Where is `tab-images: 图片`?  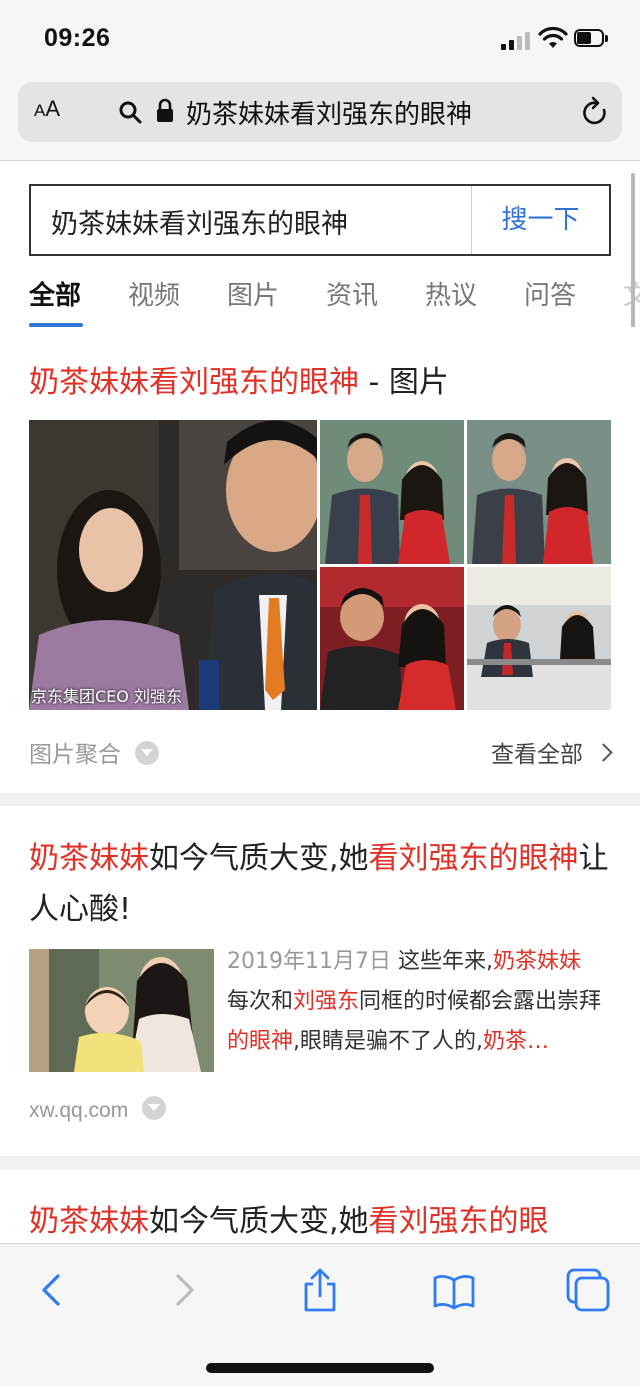 tab-images: 图片 is located at coordinates (253, 293).